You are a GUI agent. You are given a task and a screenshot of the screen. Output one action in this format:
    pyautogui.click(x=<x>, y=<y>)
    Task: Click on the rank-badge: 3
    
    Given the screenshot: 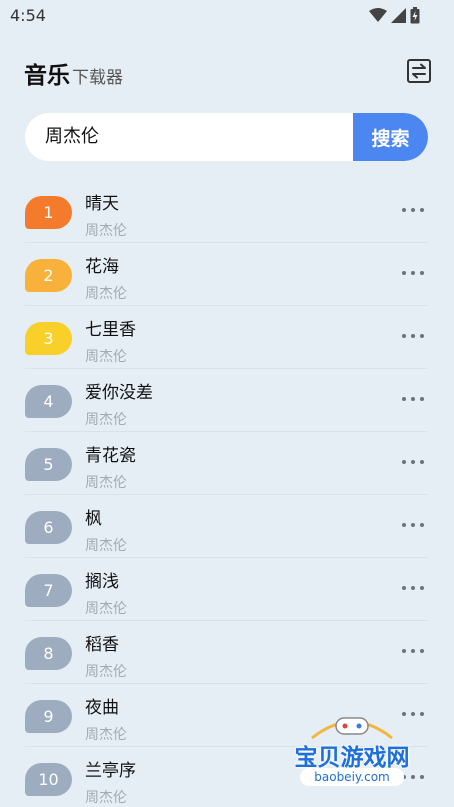 What is the action you would take?
    pyautogui.click(x=48, y=338)
    